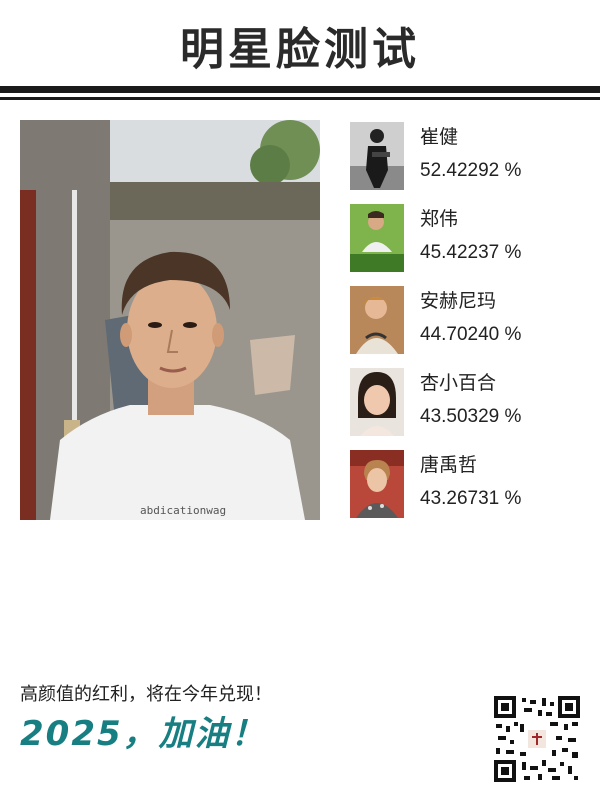  What do you see at coordinates (146, 694) in the screenshot?
I see `slogan-text: 高颜值的红利，将在今年兑现！` at bounding box center [146, 694].